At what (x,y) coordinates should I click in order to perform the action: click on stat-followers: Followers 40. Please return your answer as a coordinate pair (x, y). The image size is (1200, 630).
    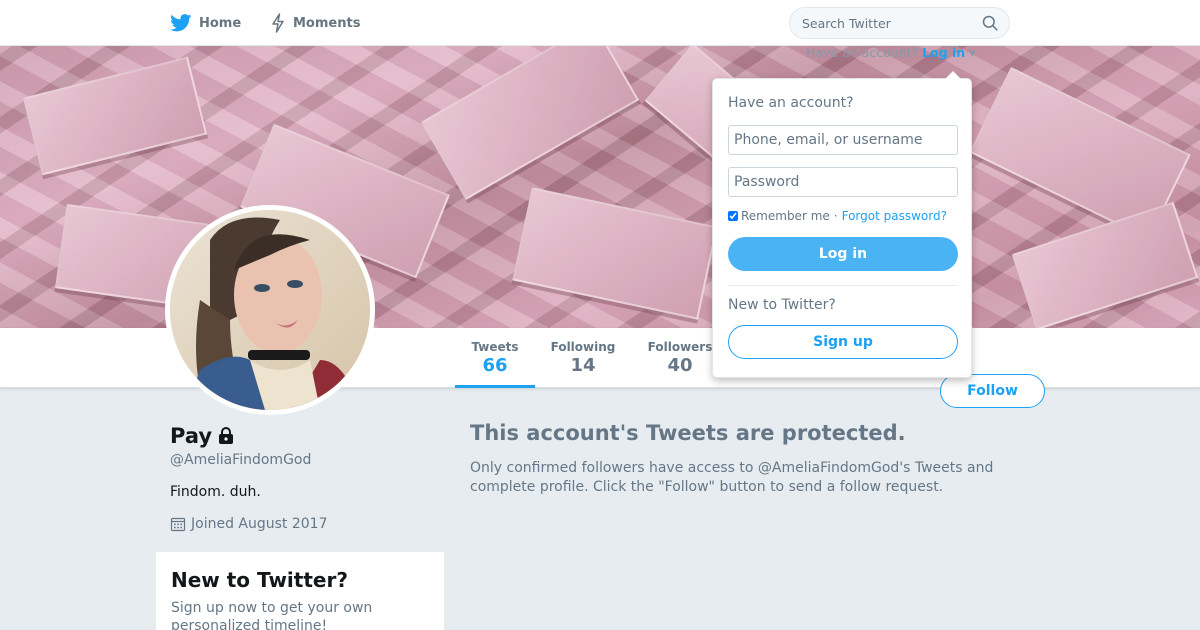
    Looking at the image, I should click on (680, 358).